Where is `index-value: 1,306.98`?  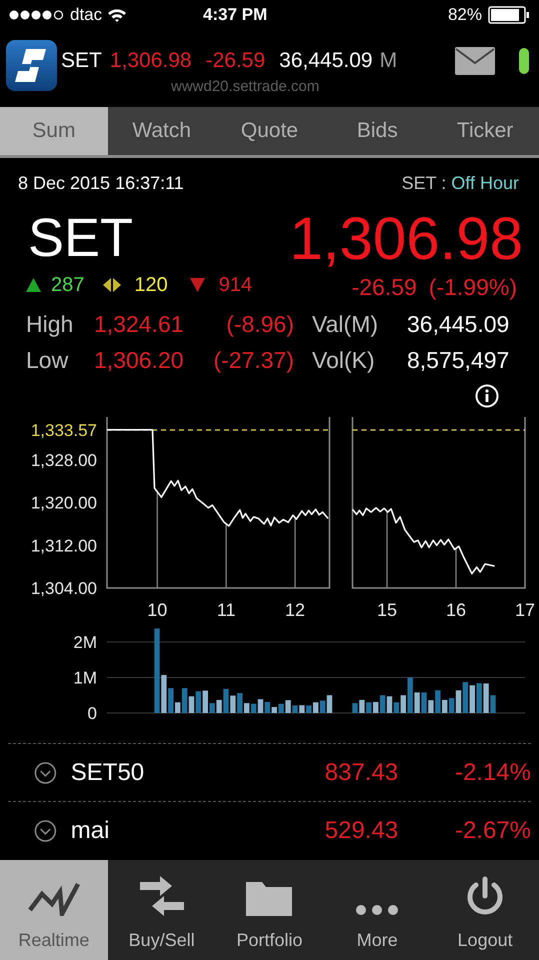 index-value: 1,306.98 is located at coordinates (151, 61).